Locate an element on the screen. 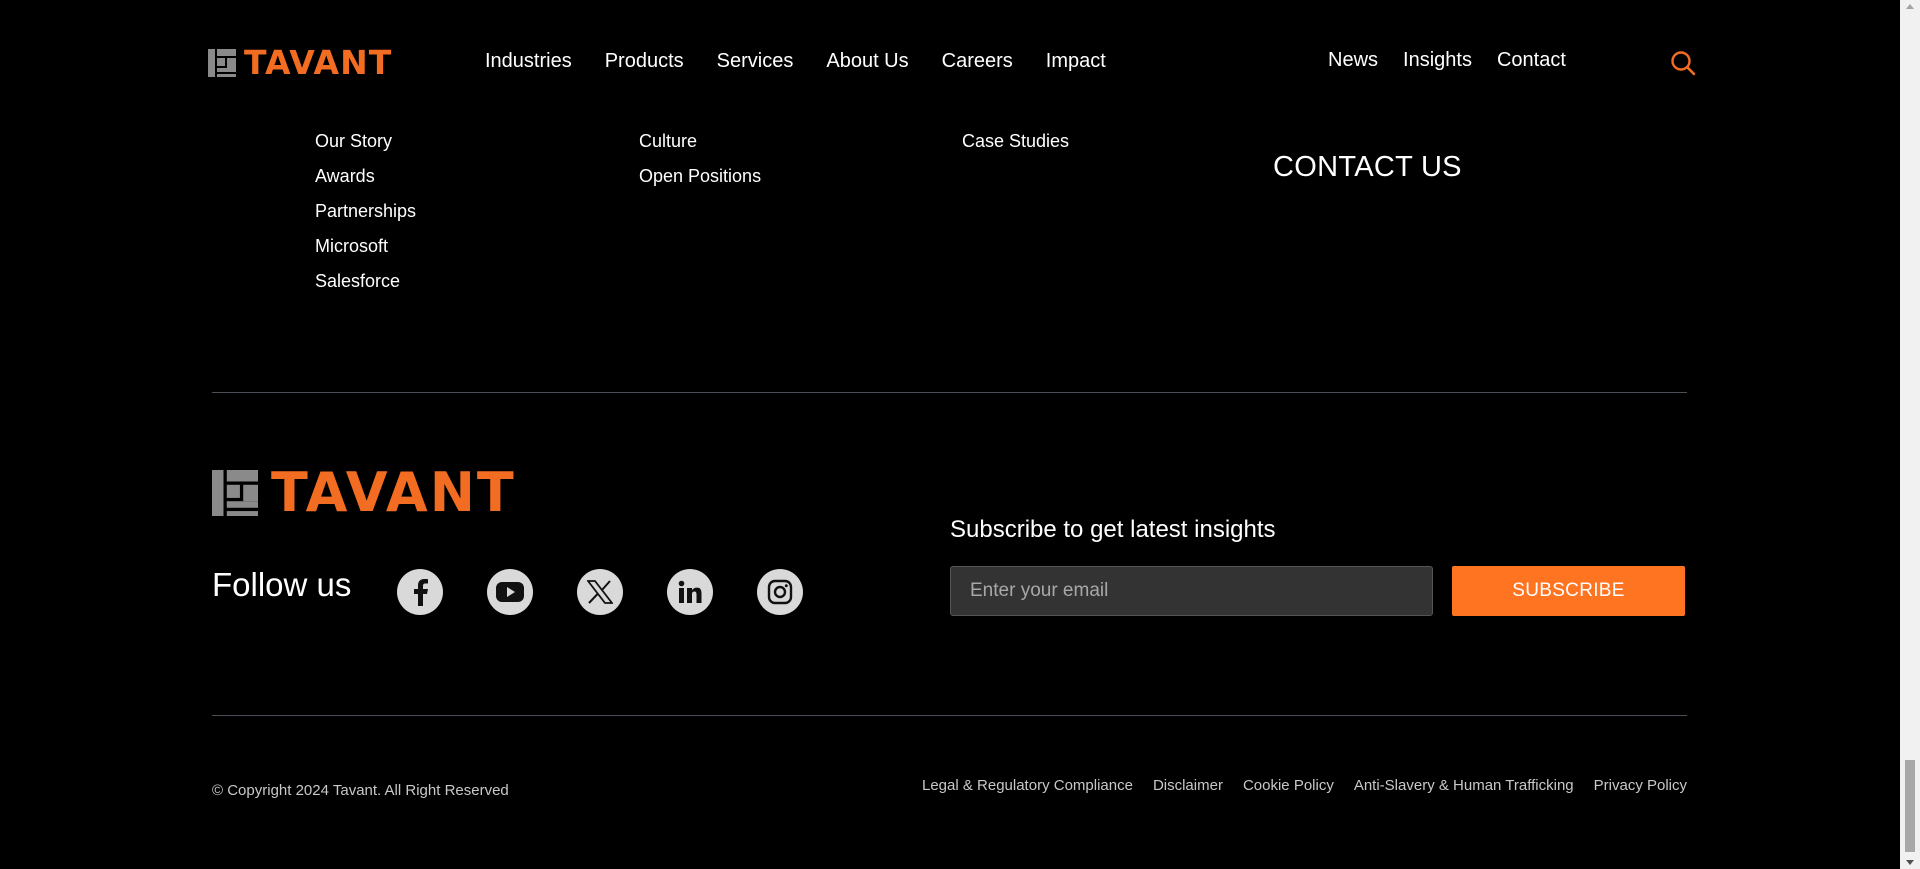  utility-nav: News Insights Contact is located at coordinates (1459, 60).